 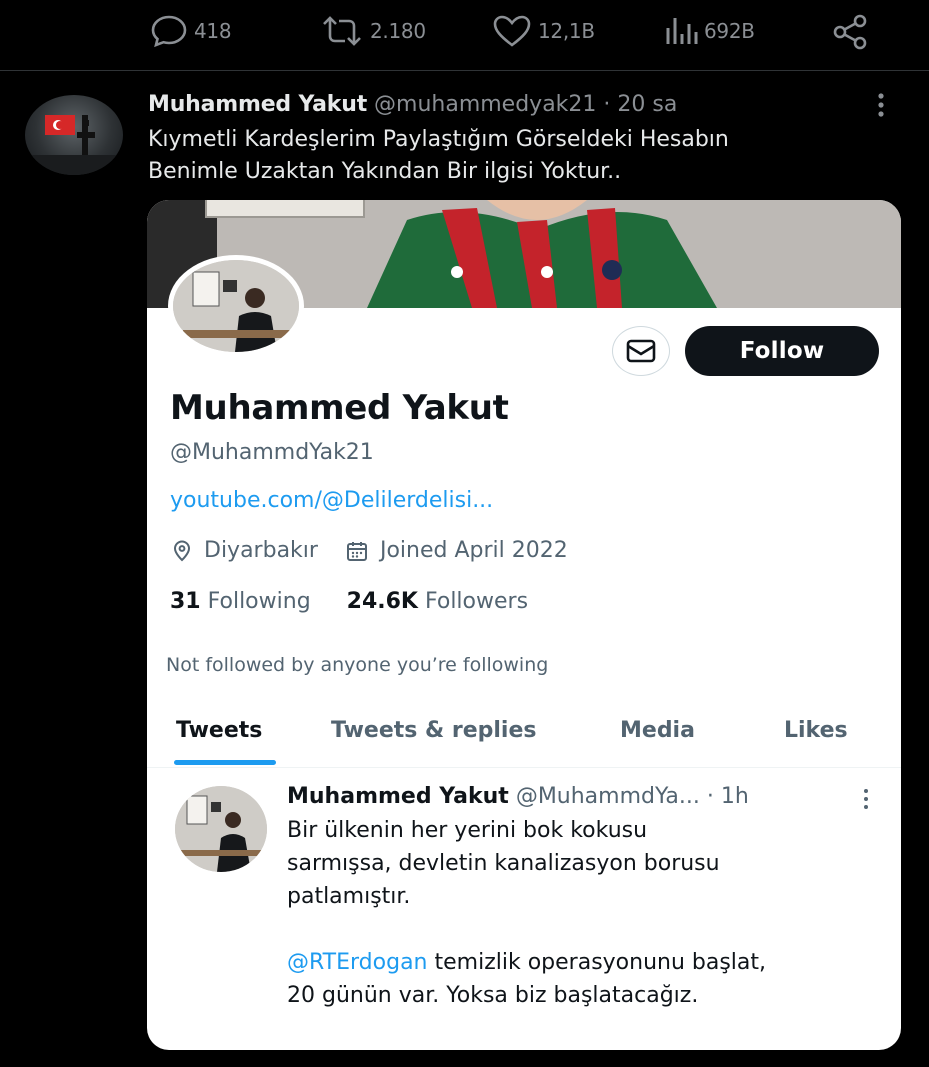 I want to click on profile-joined: Joined April 2022, so click(x=473, y=550).